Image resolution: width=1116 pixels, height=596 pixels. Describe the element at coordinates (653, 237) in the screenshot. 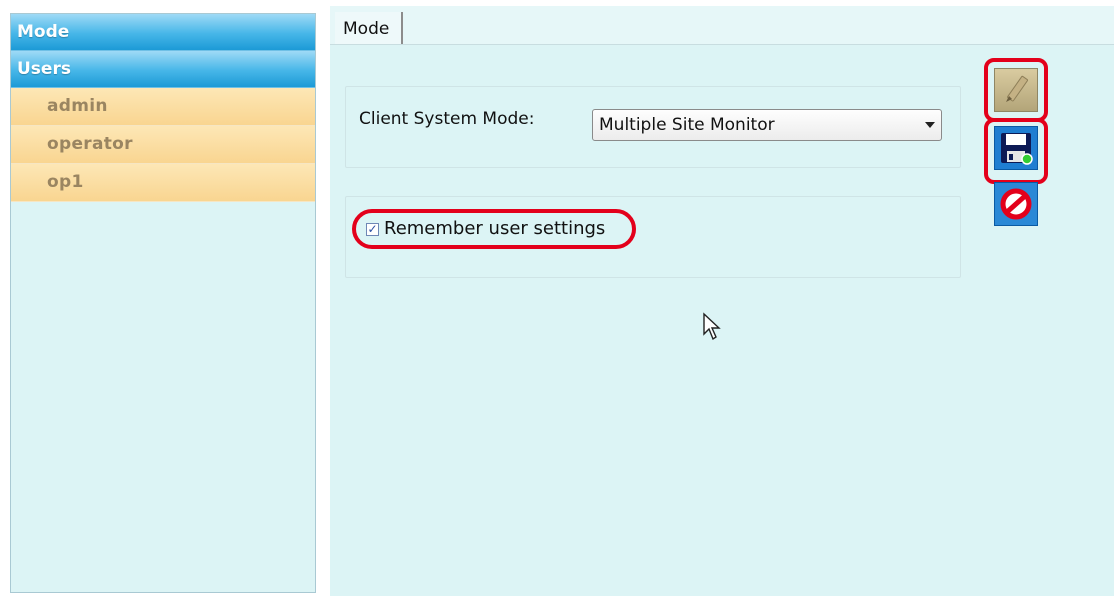

I see `settings-panel: ✓ Remember user settings` at that location.